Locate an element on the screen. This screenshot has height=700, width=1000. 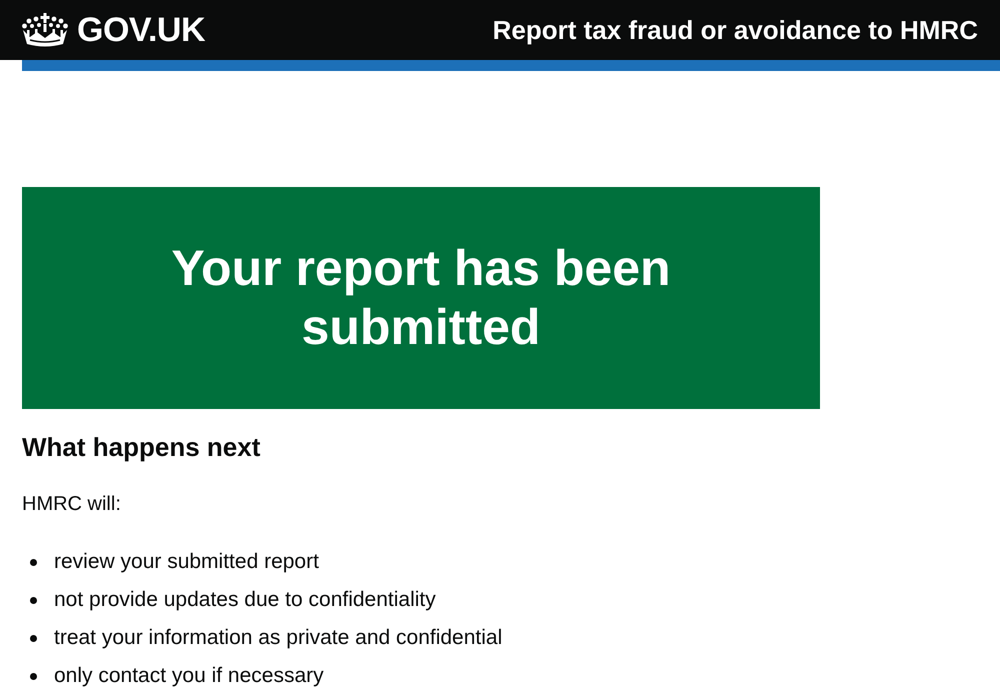
list-item-text: only contact you if necessary is located at coordinates (189, 676).